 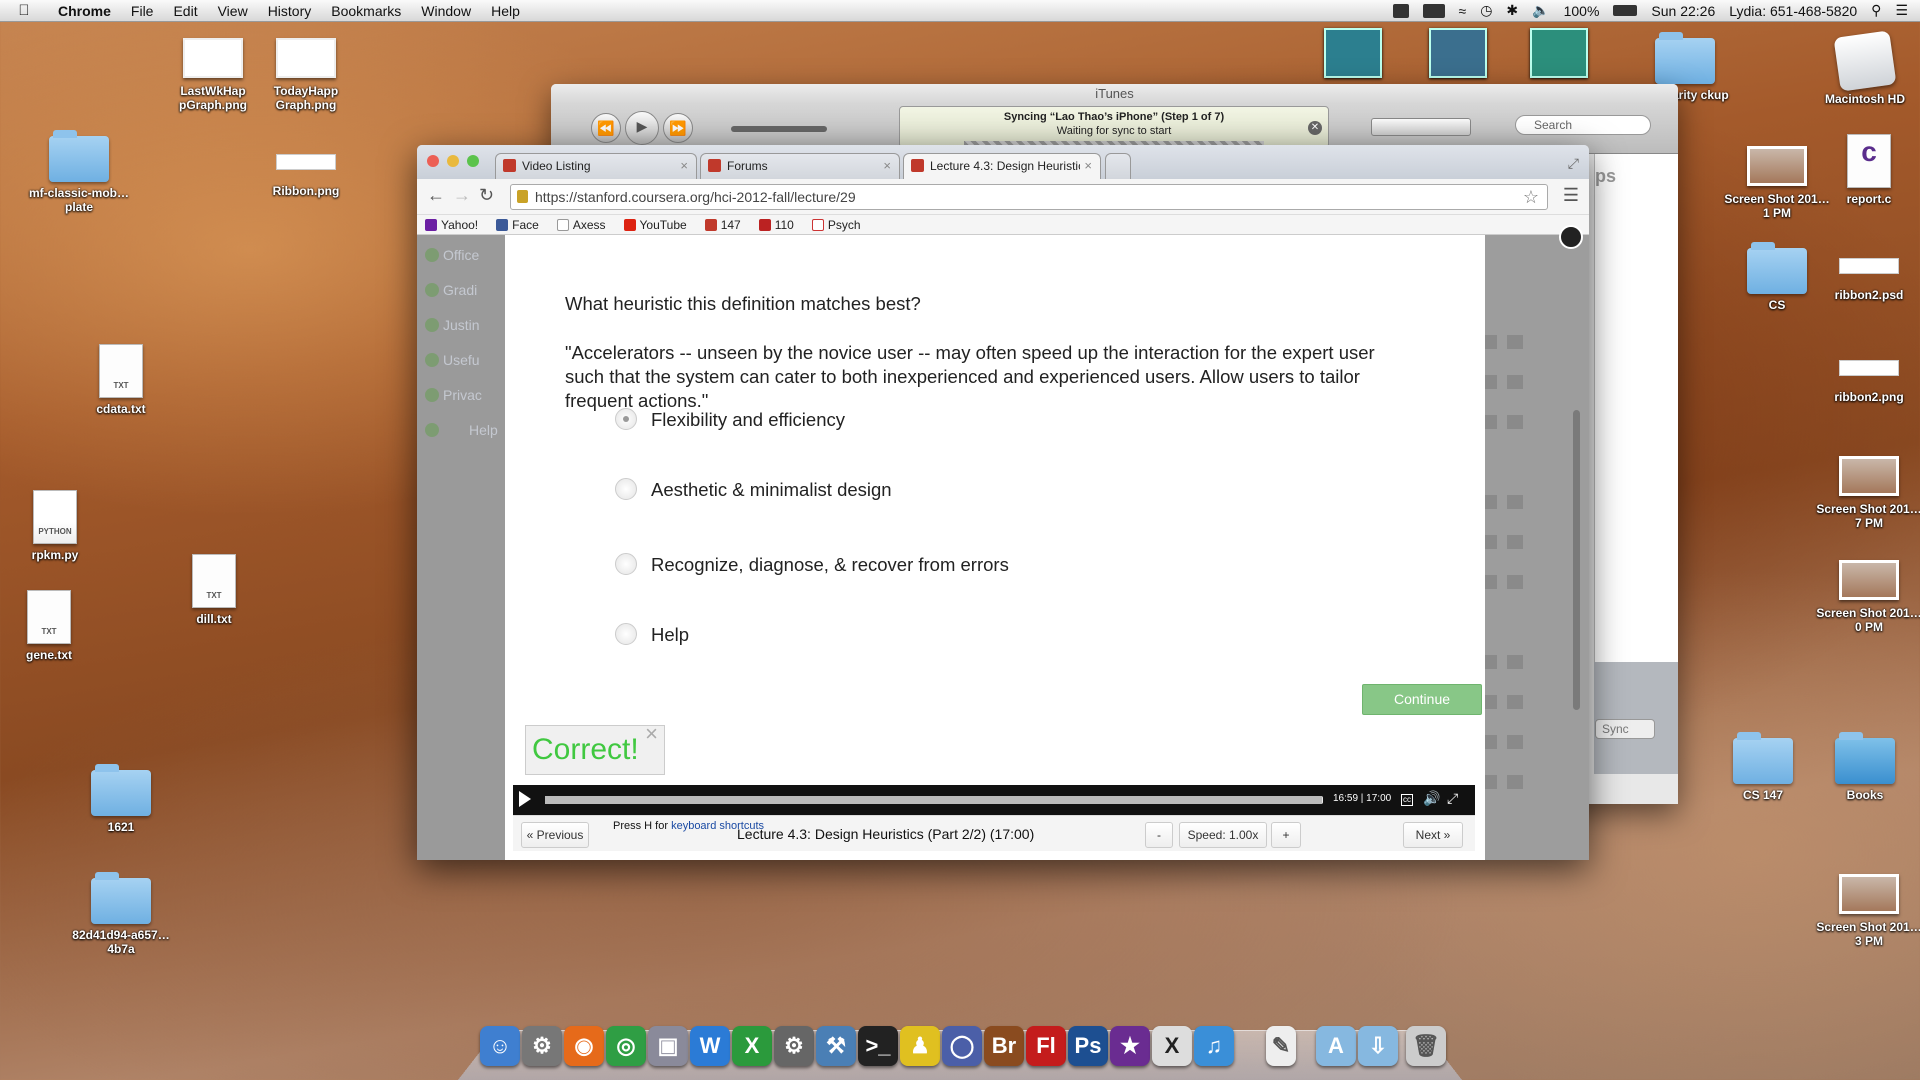 What do you see at coordinates (121, 799) in the screenshot?
I see `desktop-folder-1621: 1621` at bounding box center [121, 799].